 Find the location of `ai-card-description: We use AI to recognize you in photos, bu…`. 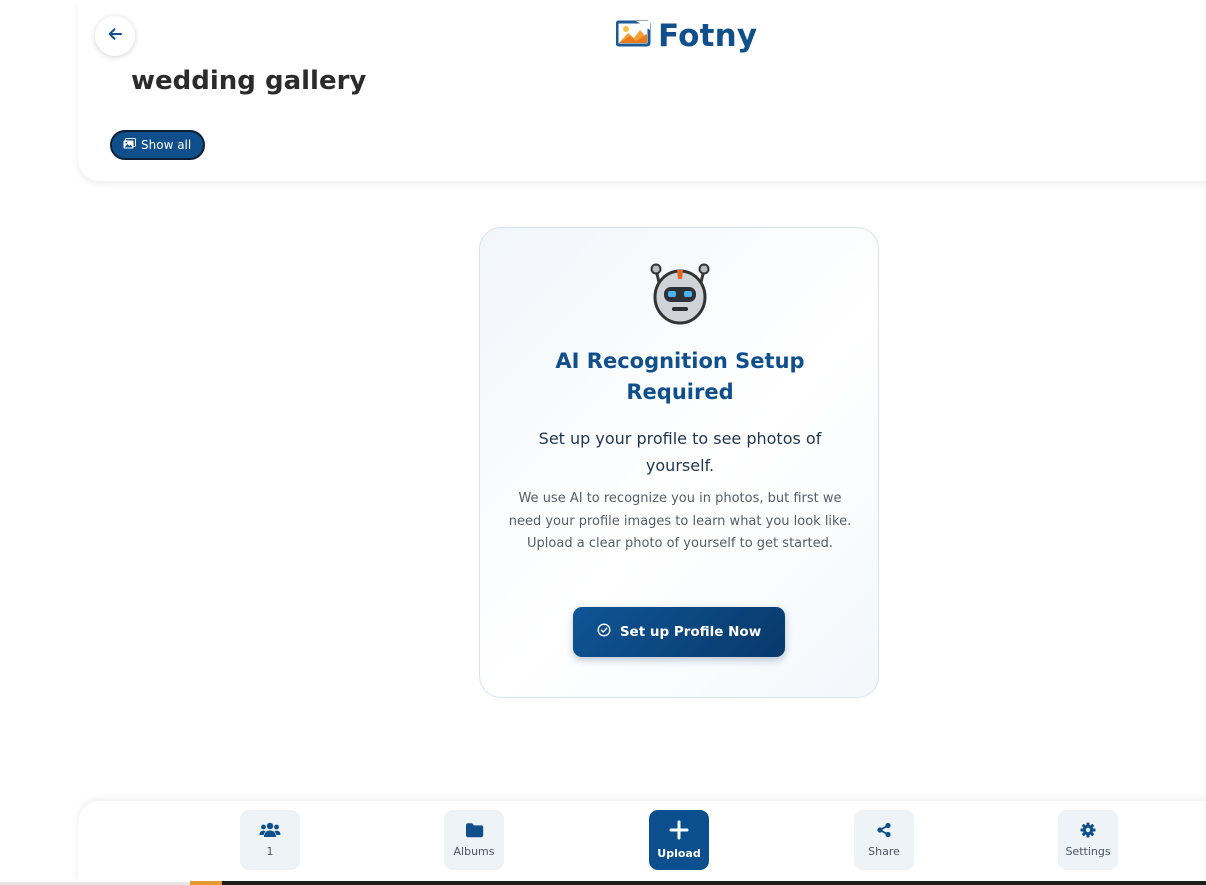

ai-card-description: We use AI to recognize you in photos, bu… is located at coordinates (680, 521).